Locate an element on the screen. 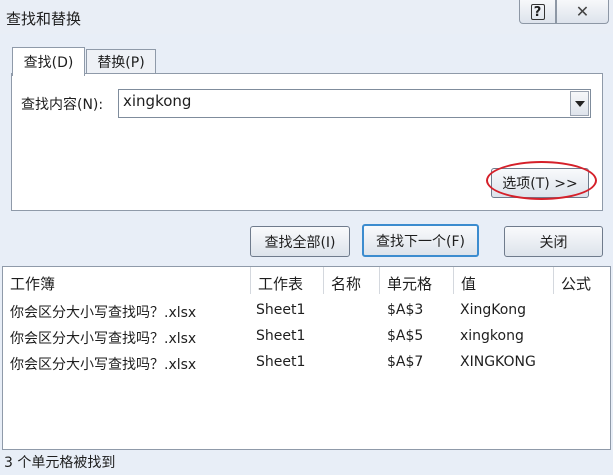 The width and height of the screenshot is (613, 475). close-icon: ✕ is located at coordinates (582, 11).